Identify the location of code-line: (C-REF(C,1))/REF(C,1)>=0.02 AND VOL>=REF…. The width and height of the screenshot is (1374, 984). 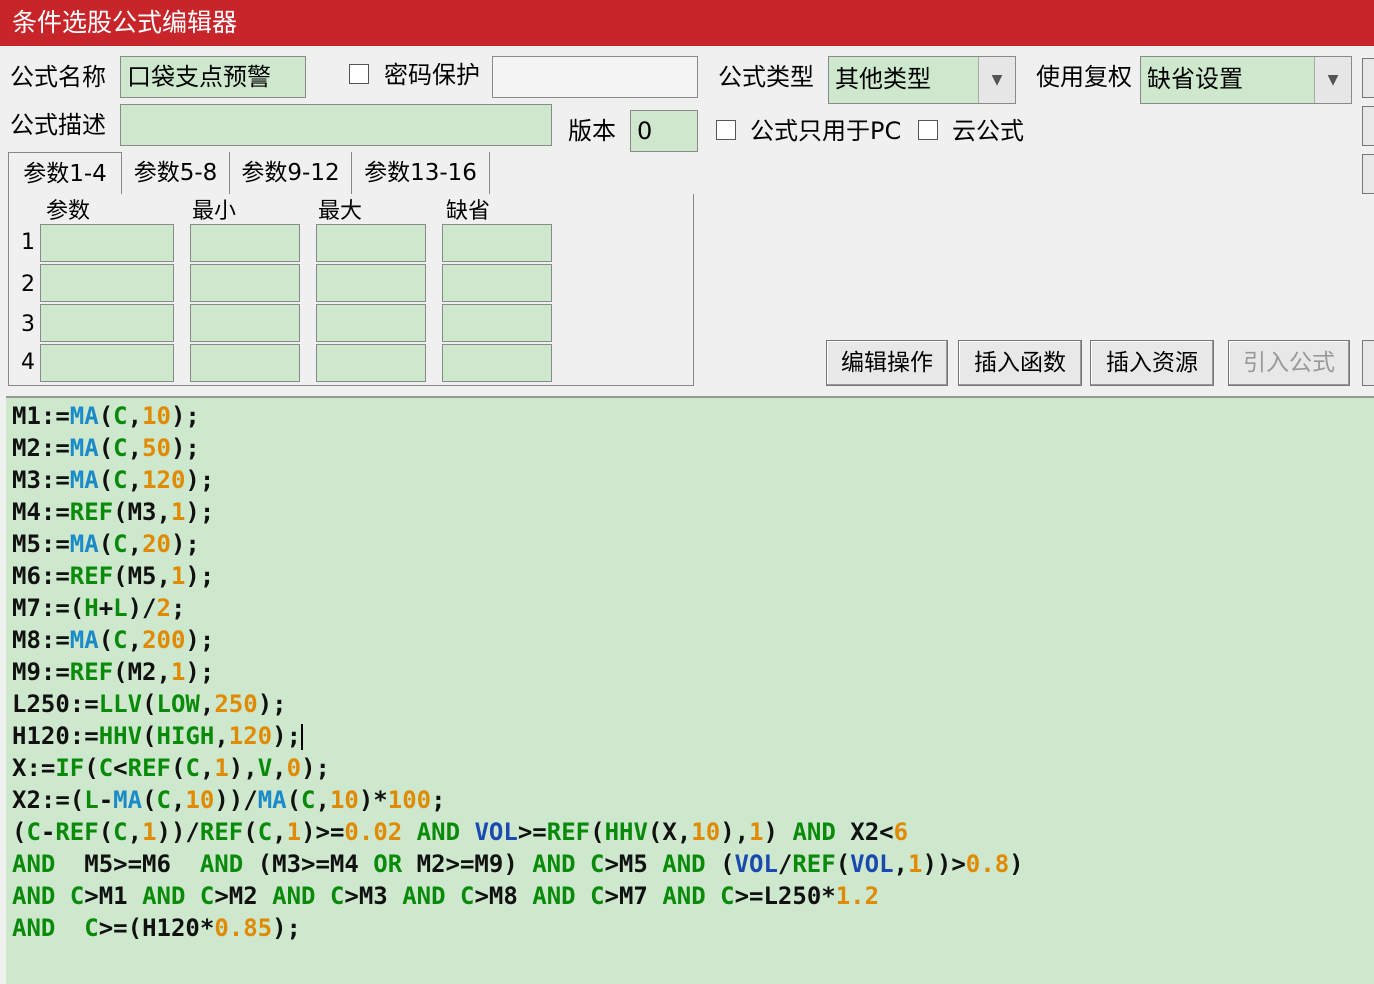
(693, 832).